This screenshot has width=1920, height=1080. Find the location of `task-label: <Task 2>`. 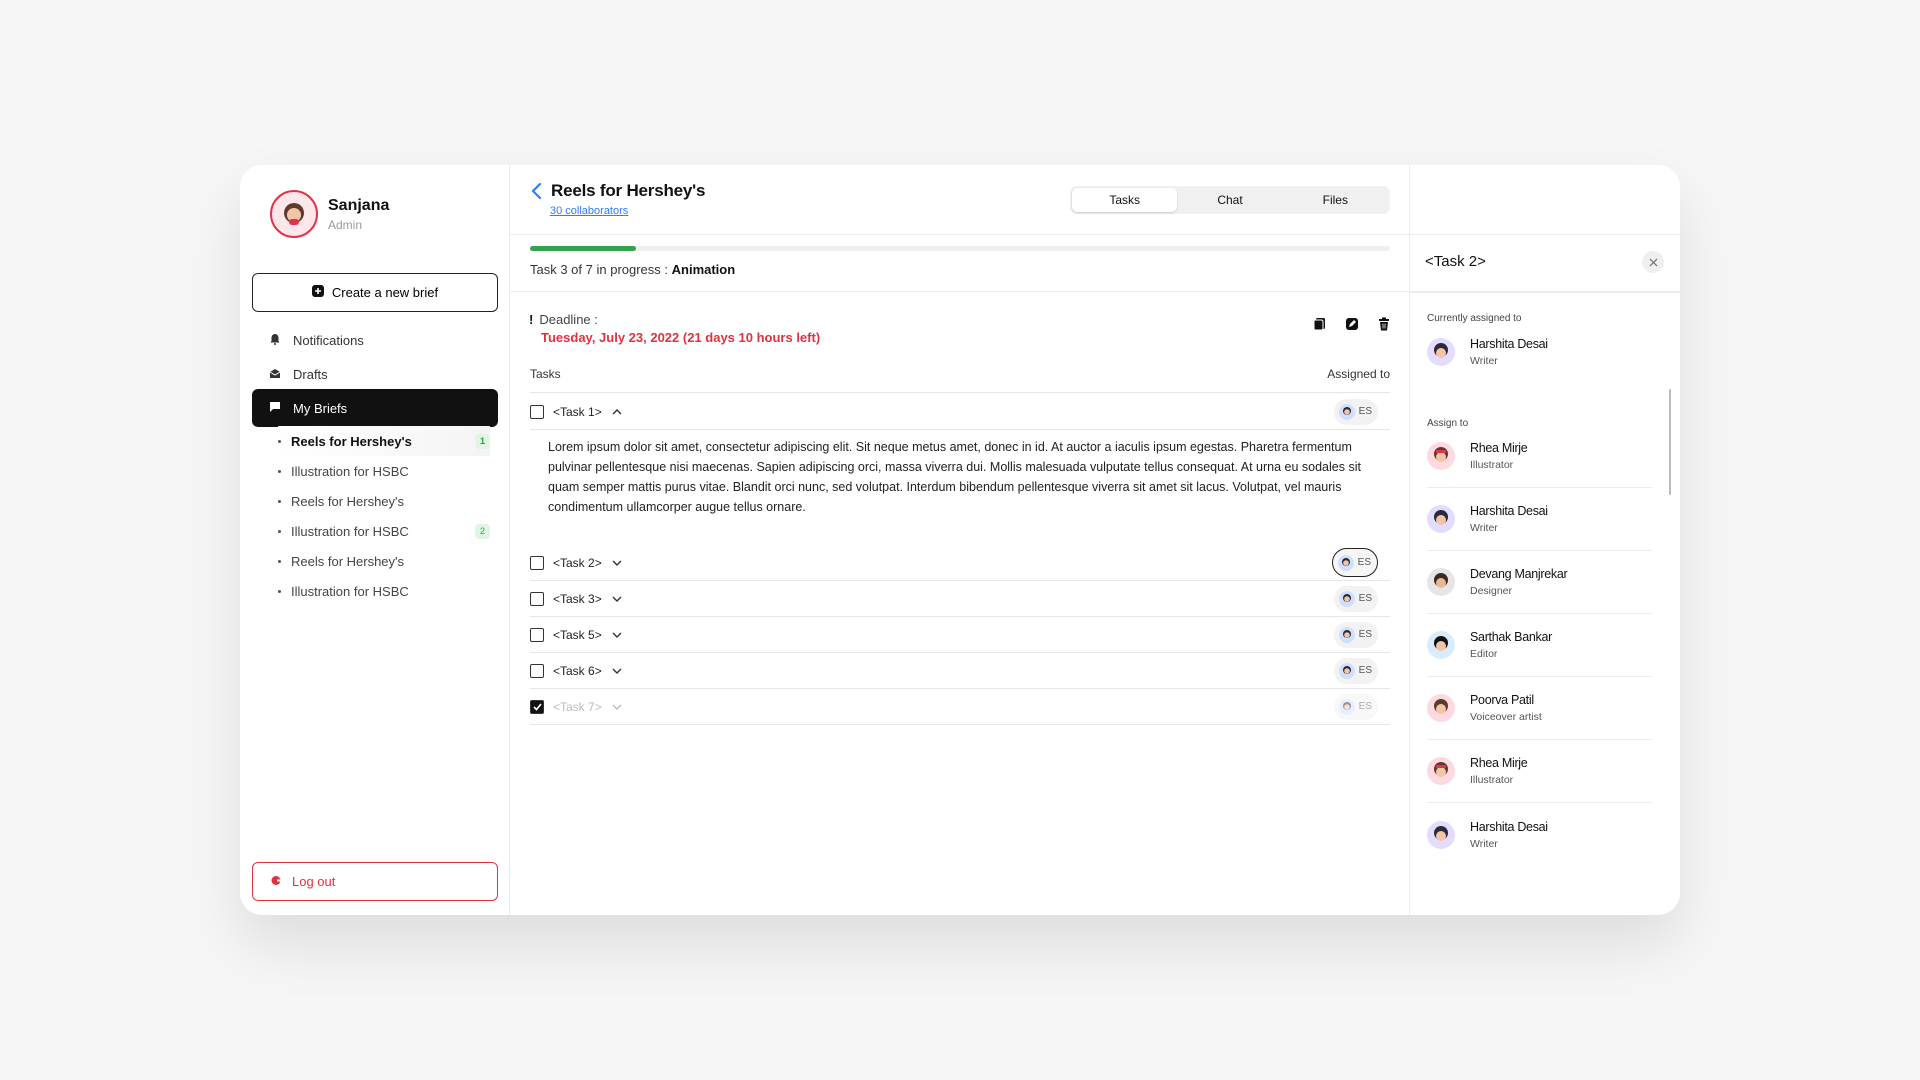

task-label: <Task 2> is located at coordinates (577, 562).